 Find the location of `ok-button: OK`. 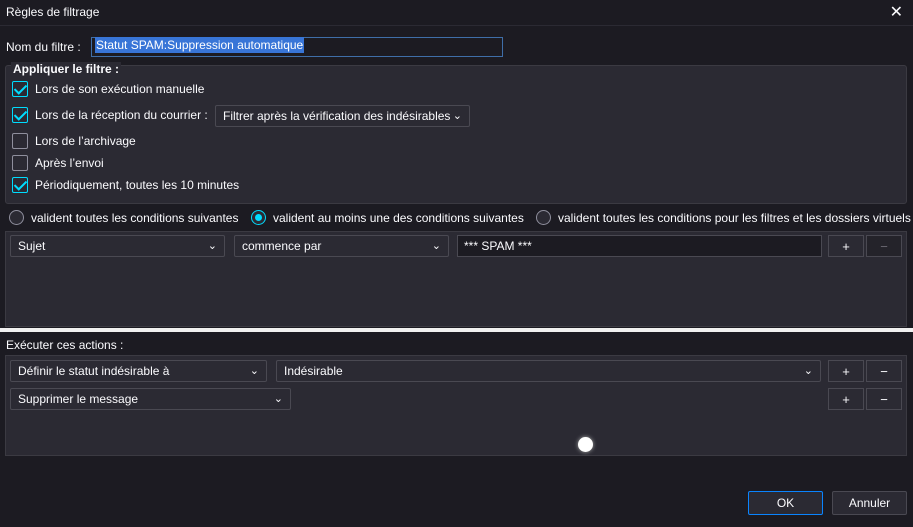

ok-button: OK is located at coordinates (785, 503).